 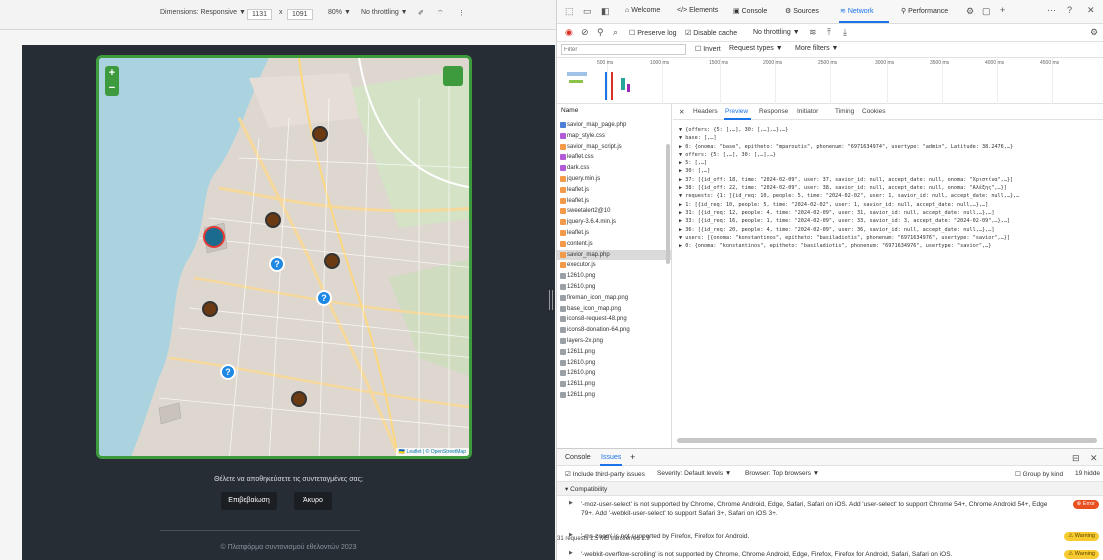 I want to click on group-by-kind-checkbox: ☐ Group by kind, so click(x=1039, y=474).